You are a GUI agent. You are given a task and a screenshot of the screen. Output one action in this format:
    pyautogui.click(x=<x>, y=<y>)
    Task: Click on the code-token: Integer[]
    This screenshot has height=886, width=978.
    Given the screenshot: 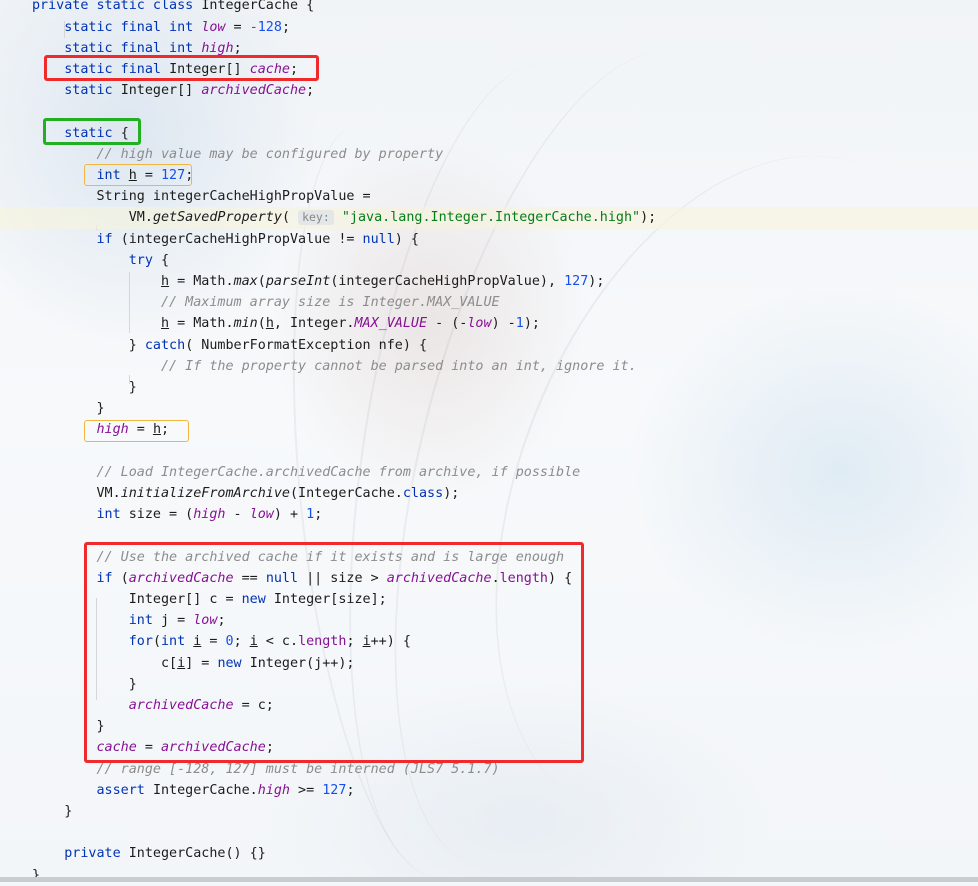 What is the action you would take?
    pyautogui.click(x=209, y=69)
    